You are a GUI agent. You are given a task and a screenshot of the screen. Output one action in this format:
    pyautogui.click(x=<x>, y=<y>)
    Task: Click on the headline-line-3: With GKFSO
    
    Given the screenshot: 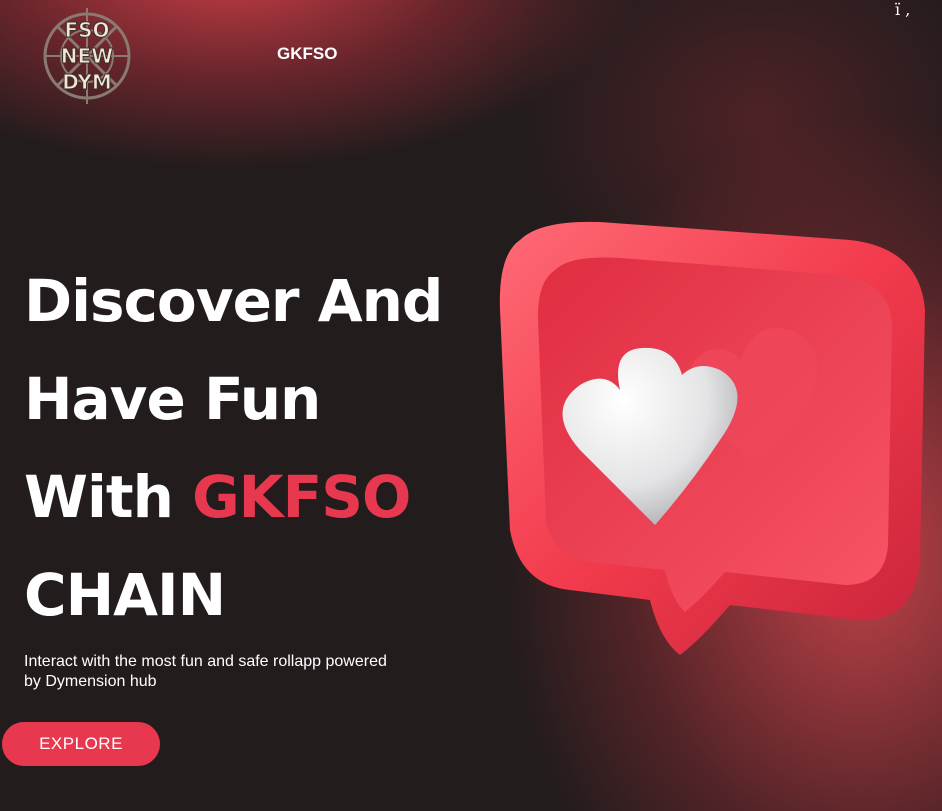 What is the action you would take?
    pyautogui.click(x=254, y=497)
    